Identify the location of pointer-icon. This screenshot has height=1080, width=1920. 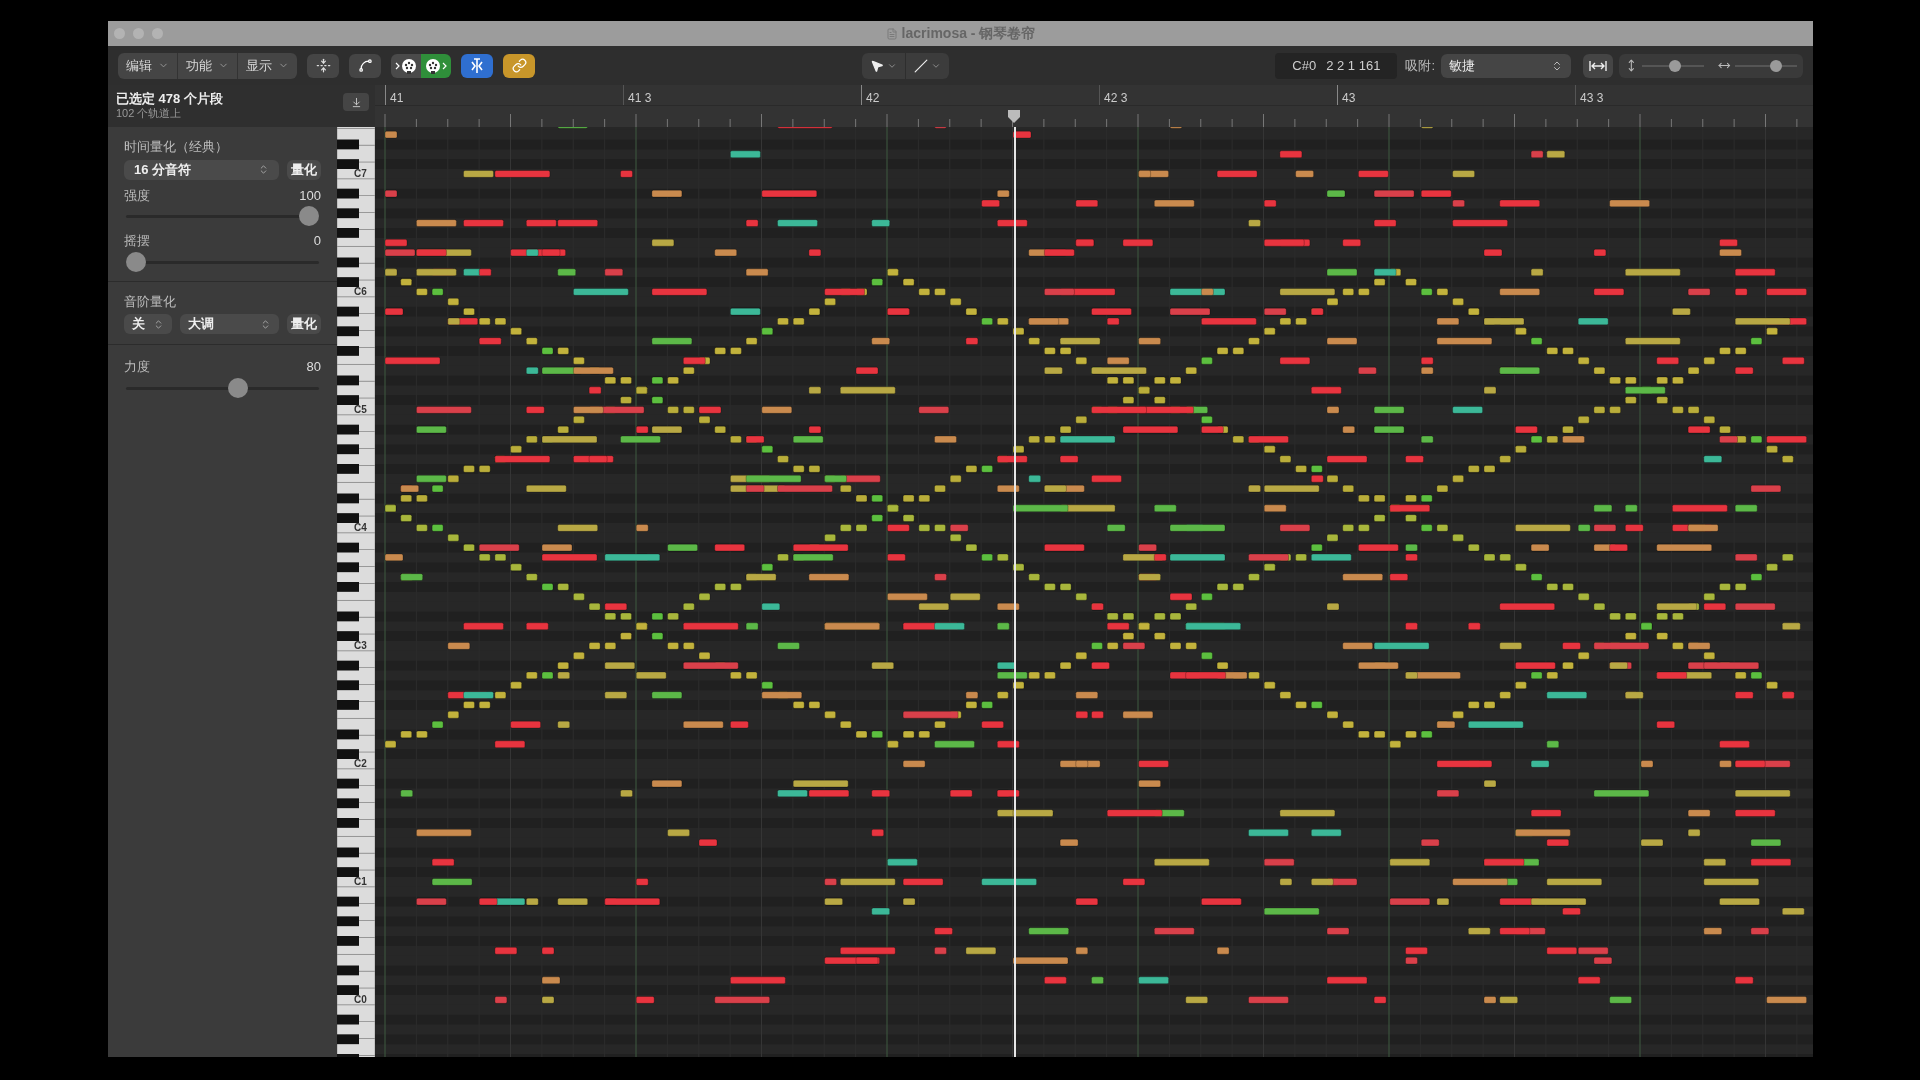
(876, 65).